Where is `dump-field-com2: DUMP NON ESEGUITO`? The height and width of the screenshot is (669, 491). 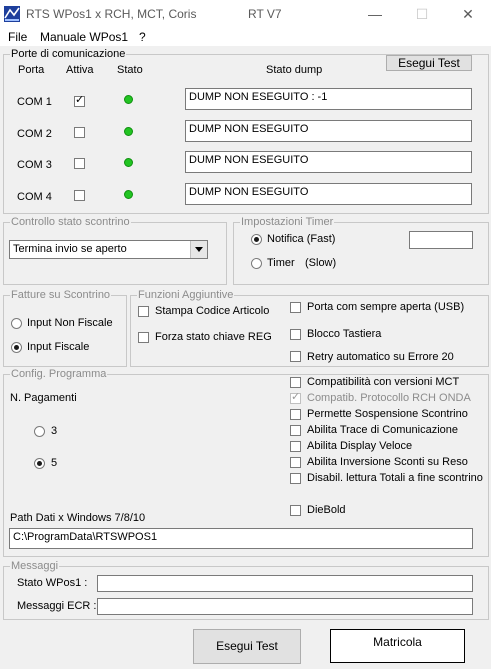 dump-field-com2: DUMP NON ESEGUITO is located at coordinates (328, 131).